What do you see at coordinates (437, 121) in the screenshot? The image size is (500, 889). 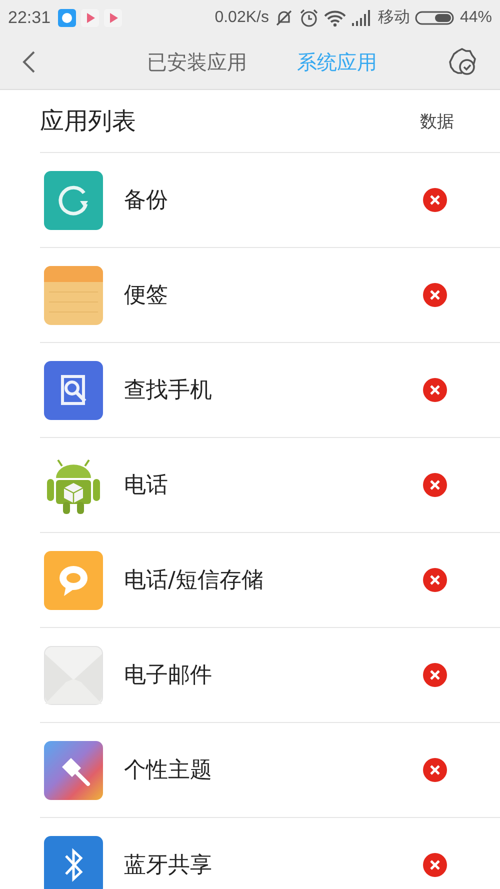 I see `column-label: 数据` at bounding box center [437, 121].